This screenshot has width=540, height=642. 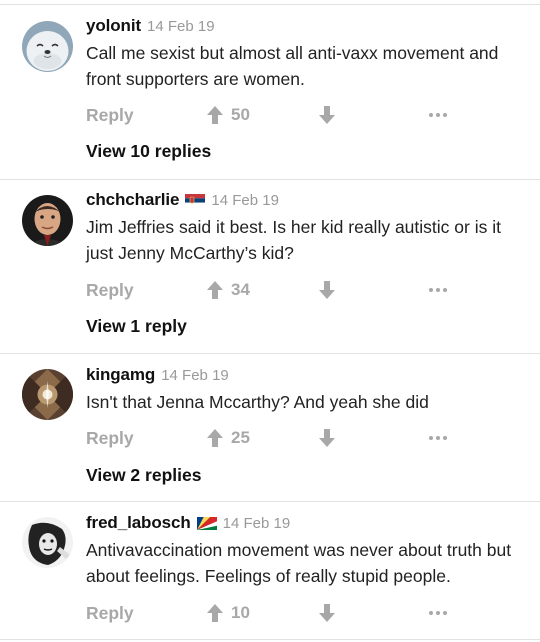 I want to click on sketch-avatar-image, so click(x=47, y=542).